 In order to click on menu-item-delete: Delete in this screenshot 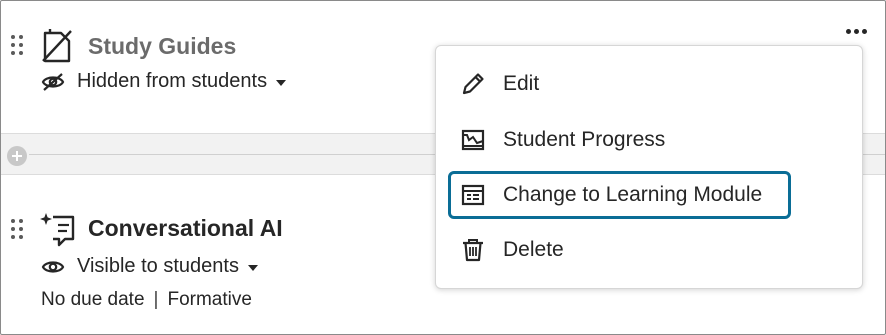, I will do `click(619, 250)`.